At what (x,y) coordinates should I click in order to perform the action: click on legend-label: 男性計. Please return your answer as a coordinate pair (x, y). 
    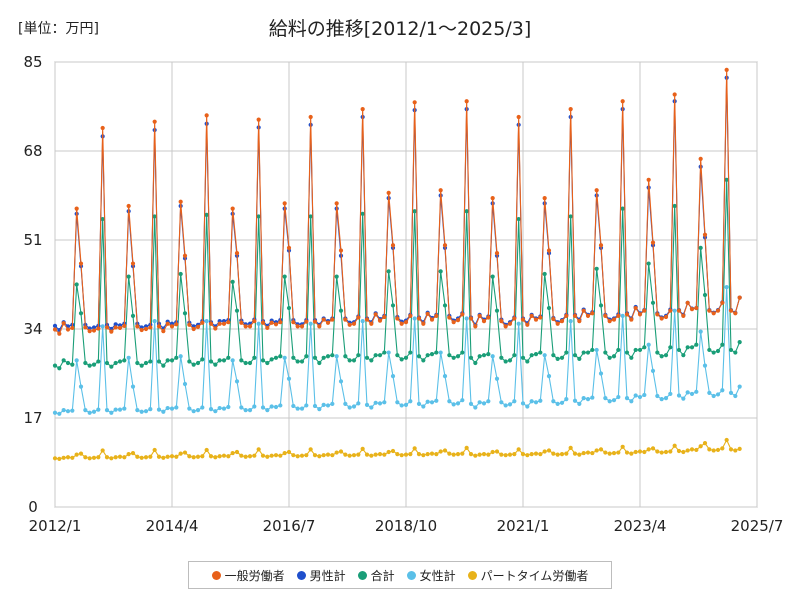
    Looking at the image, I should click on (327, 575).